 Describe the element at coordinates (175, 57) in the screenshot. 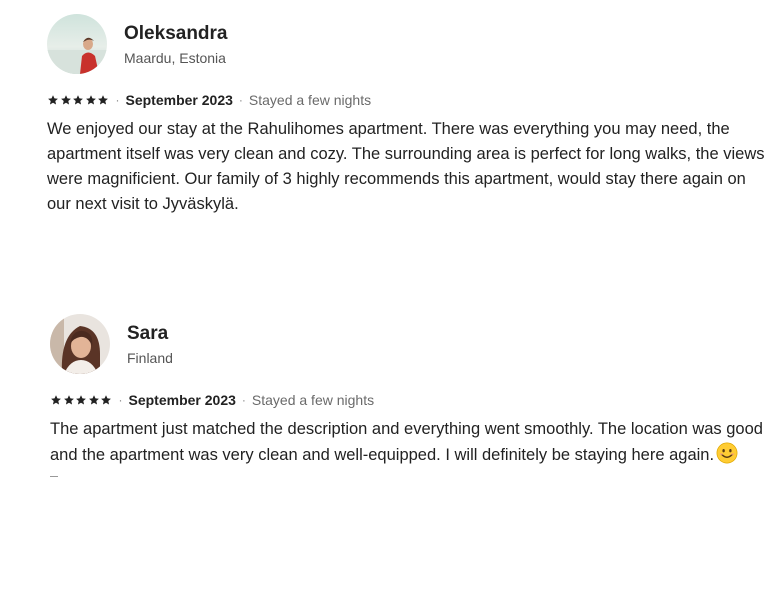

I see `reviewer-location: Maardu, Estonia` at that location.